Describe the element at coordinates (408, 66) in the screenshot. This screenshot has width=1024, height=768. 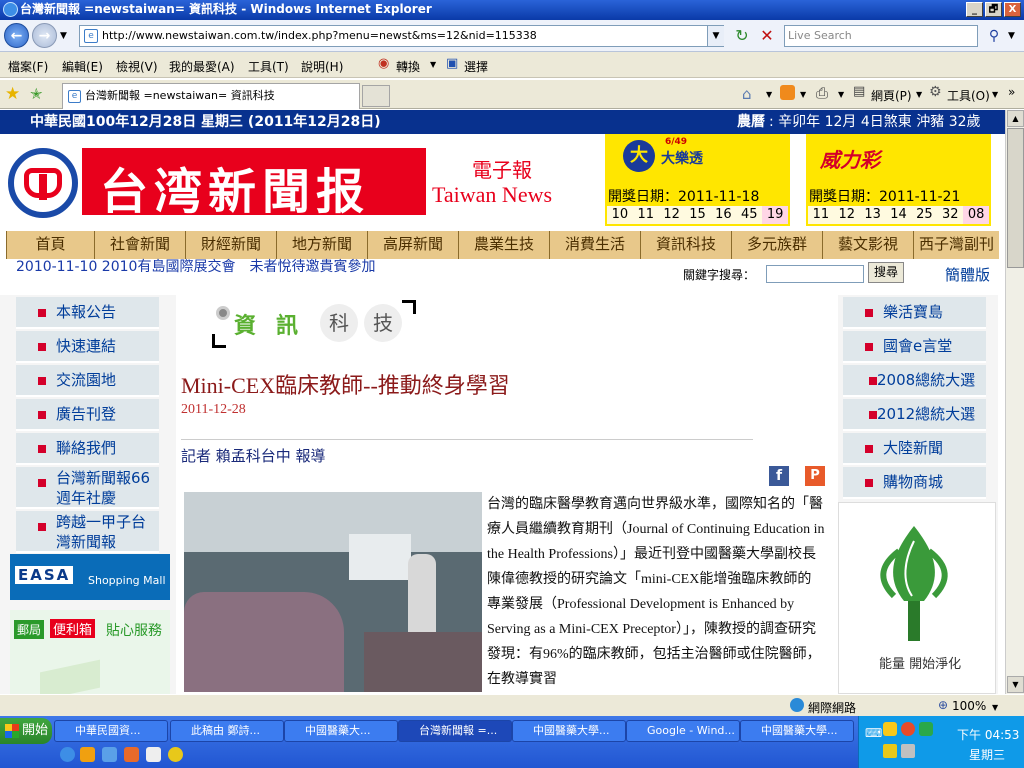
I see `convert-button: 轉換` at that location.